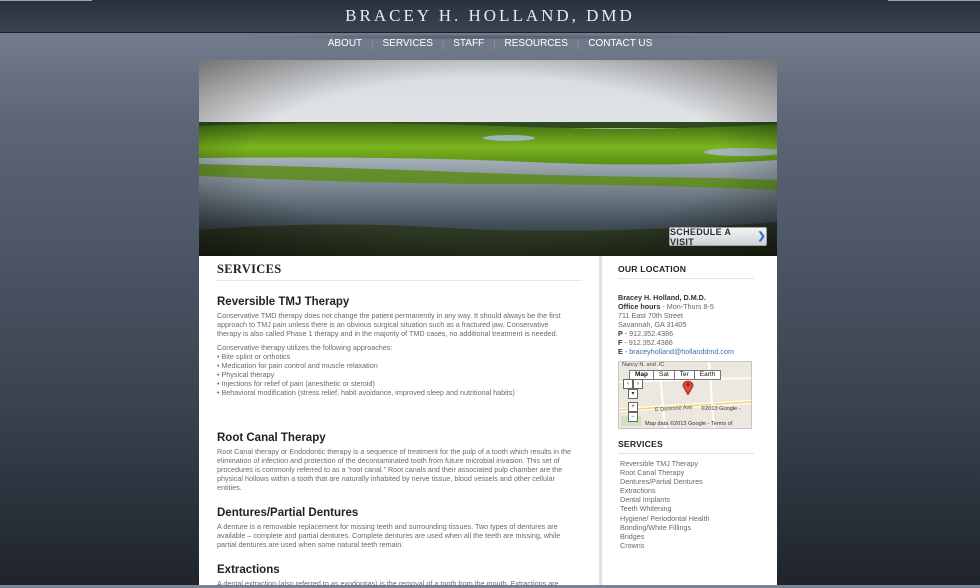 The width and height of the screenshot is (980, 588). Describe the element at coordinates (665, 472) in the screenshot. I see `service-link: Root Canal Therapy` at that location.